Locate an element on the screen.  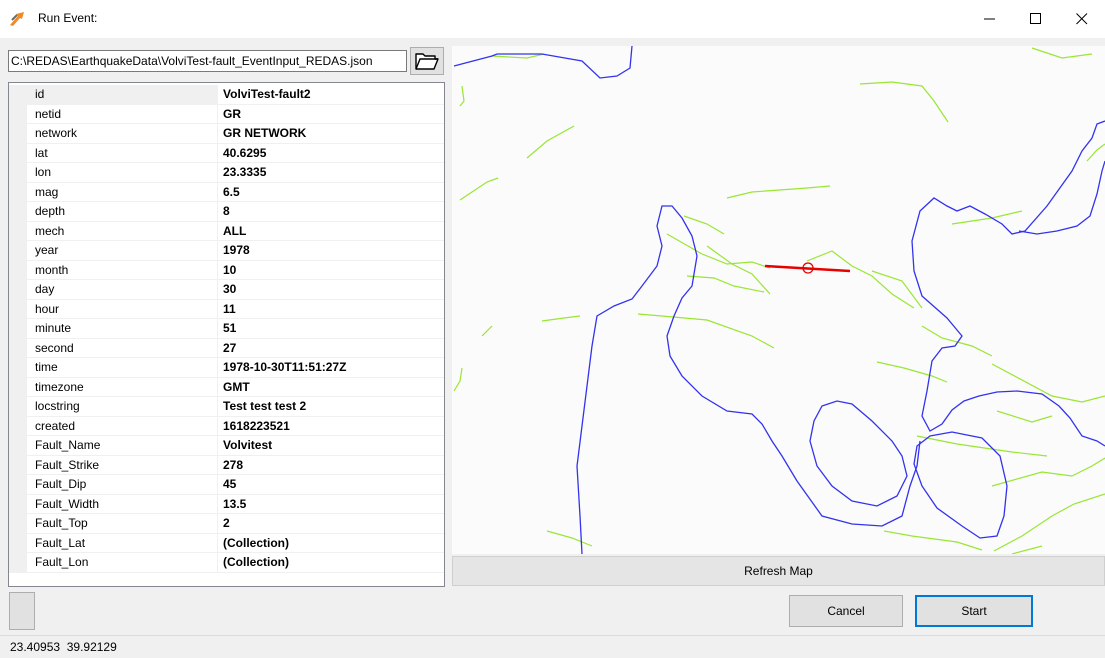
property-row: month 10 is located at coordinates (226, 270).